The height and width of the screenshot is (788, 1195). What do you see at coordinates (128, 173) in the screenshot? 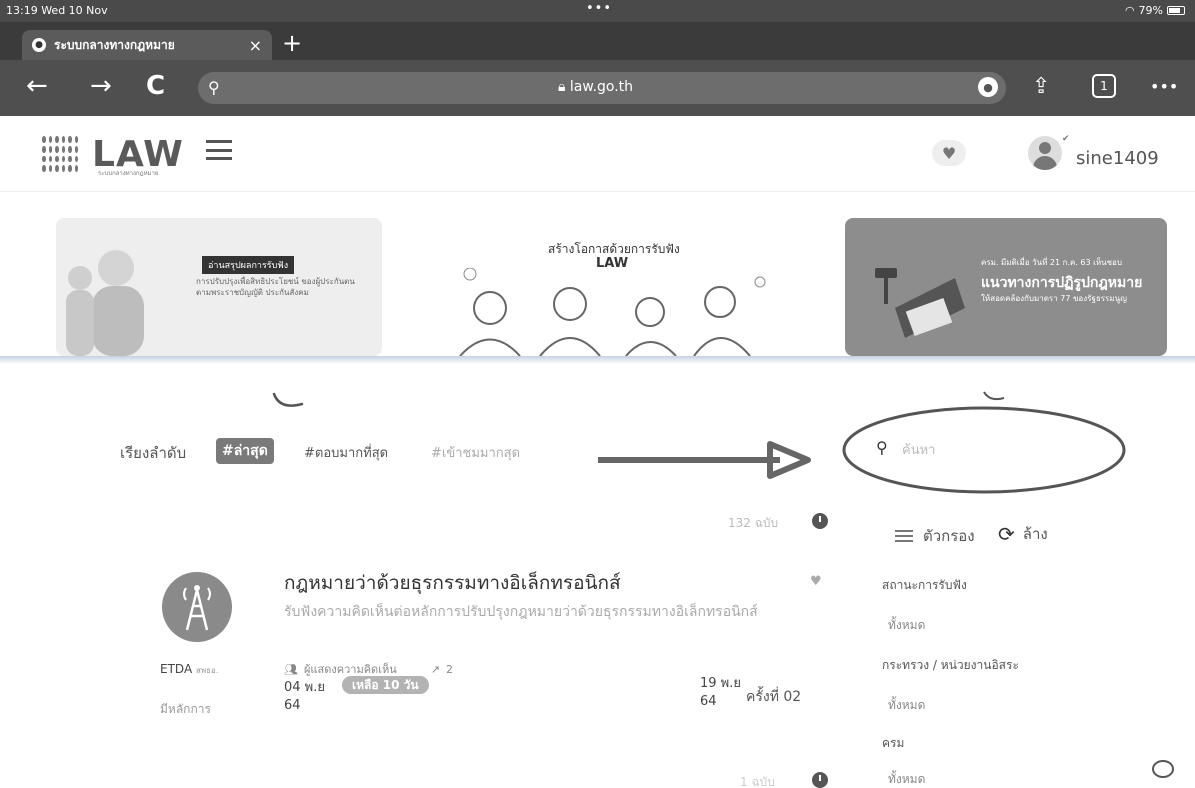
I see `logo-subtitle: ระบบกลางทางกฎหมาย` at bounding box center [128, 173].